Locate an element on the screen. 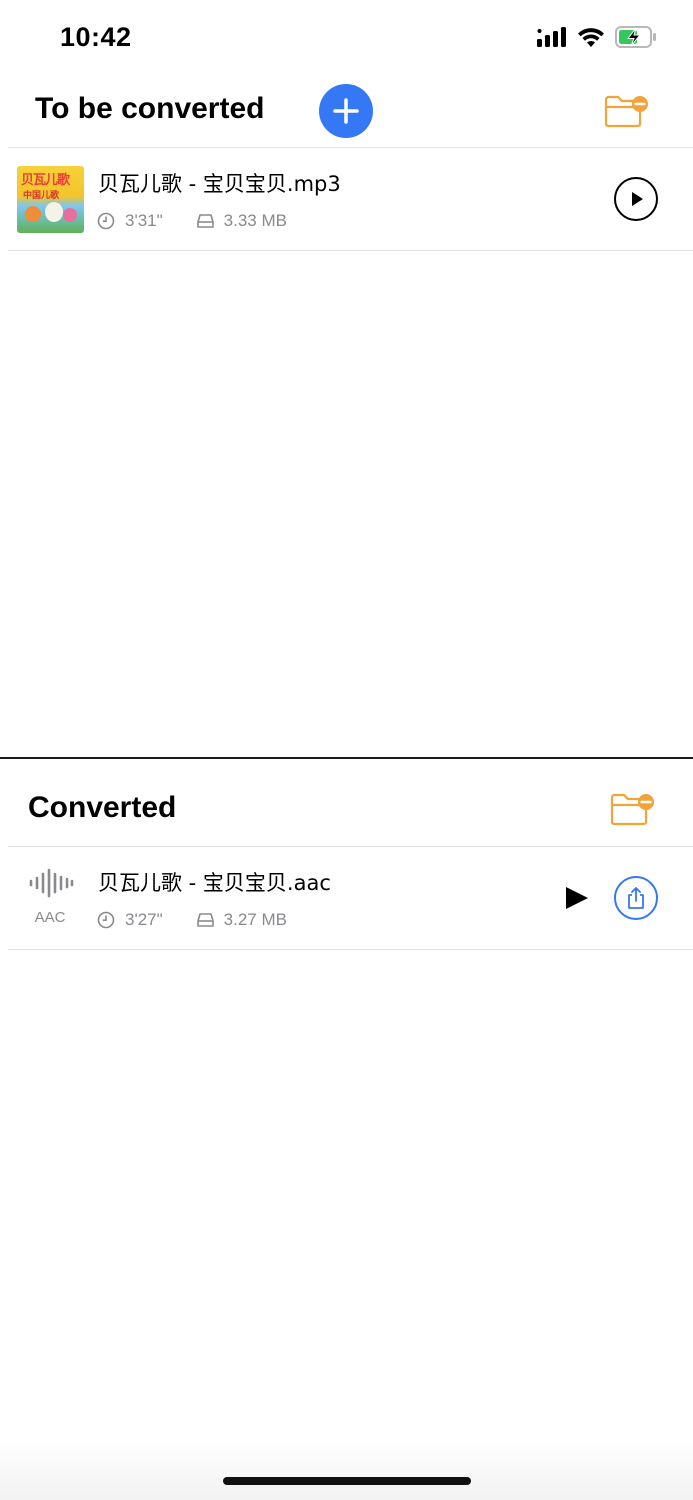 This screenshot has height=1500, width=693. bottom-shade is located at coordinates (346, 1470).